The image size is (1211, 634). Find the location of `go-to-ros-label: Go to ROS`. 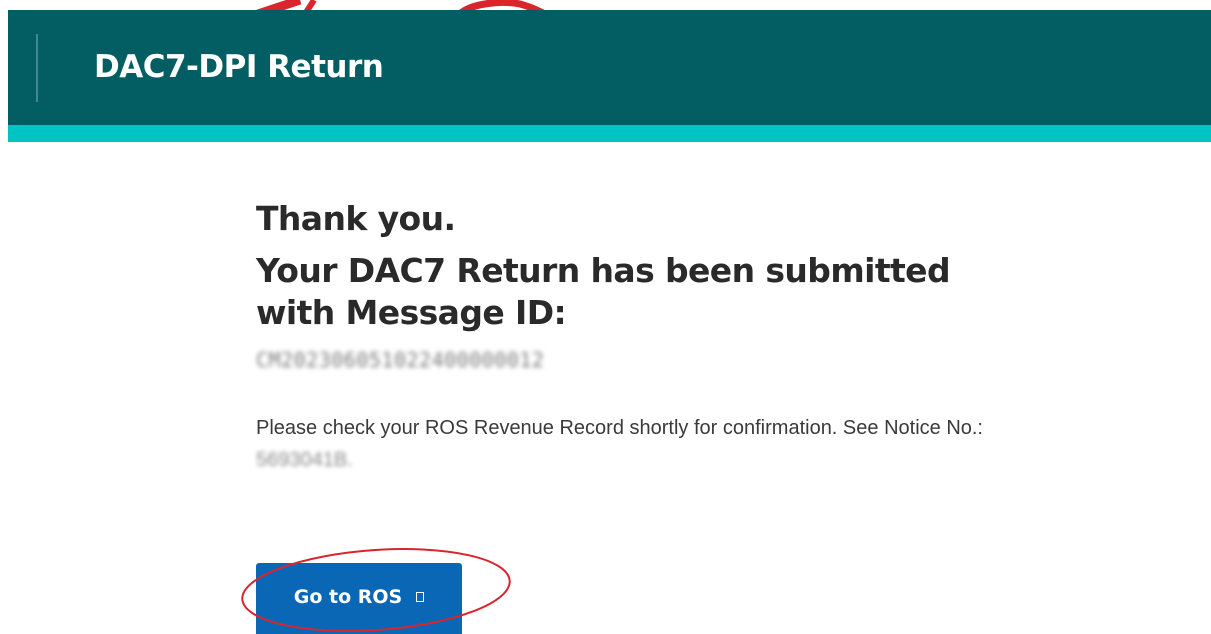

go-to-ros-label: Go to ROS is located at coordinates (348, 596).